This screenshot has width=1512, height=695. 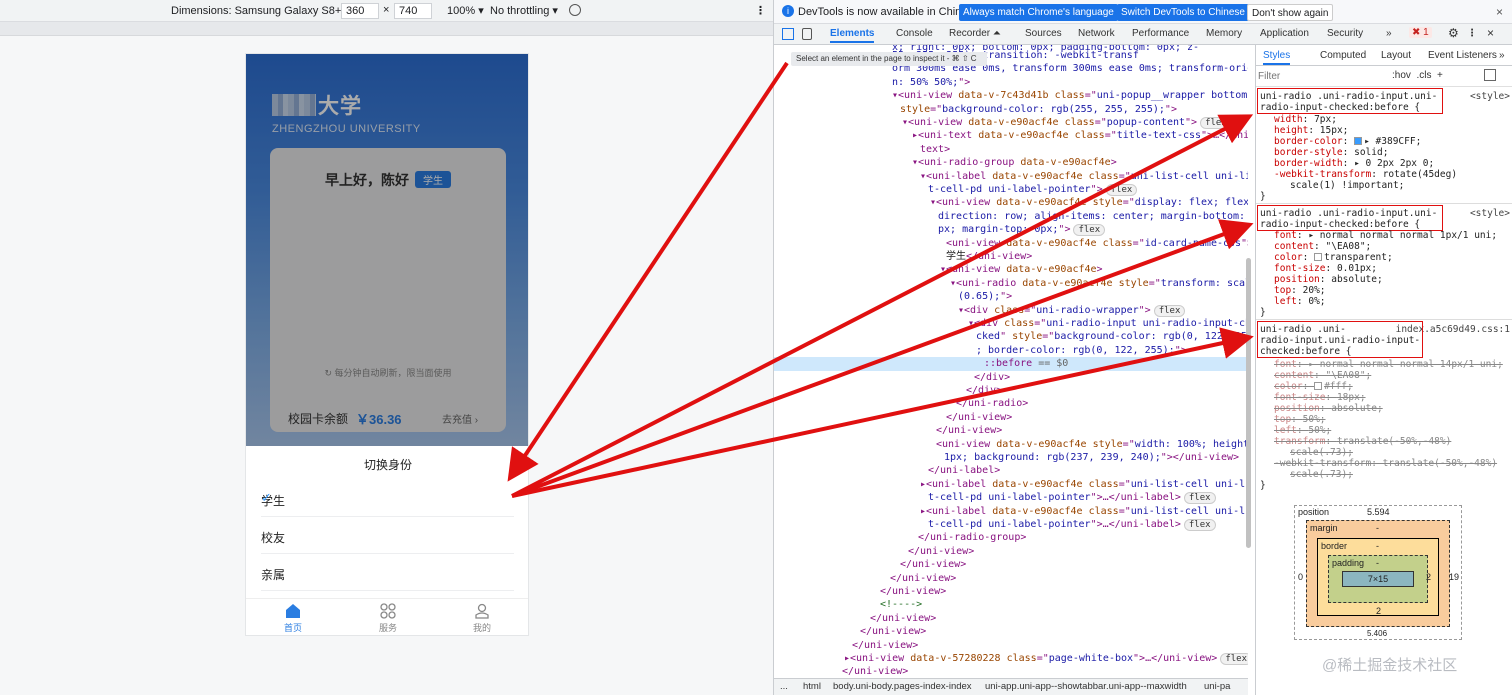 What do you see at coordinates (648, 271) in the screenshot?
I see `arrow-to-checkmark` at bounding box center [648, 271].